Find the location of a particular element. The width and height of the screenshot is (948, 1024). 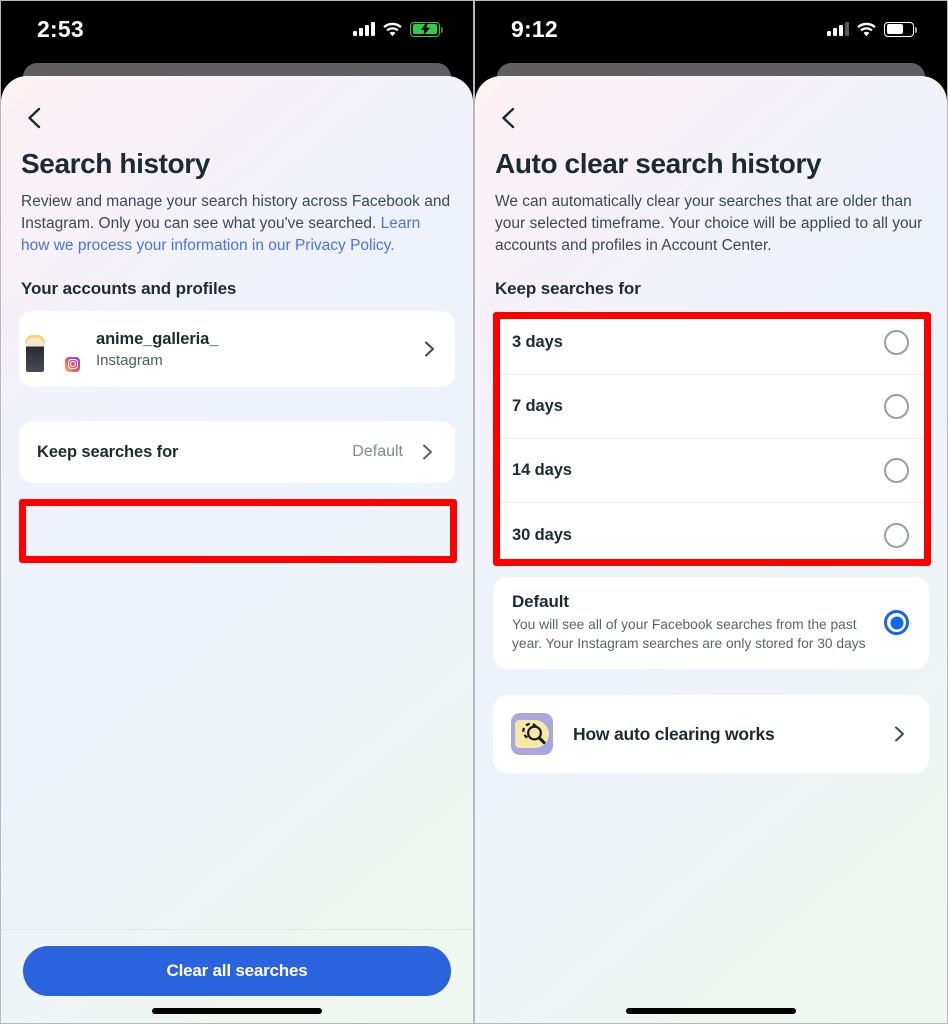

back-button-left is located at coordinates (237, 118).